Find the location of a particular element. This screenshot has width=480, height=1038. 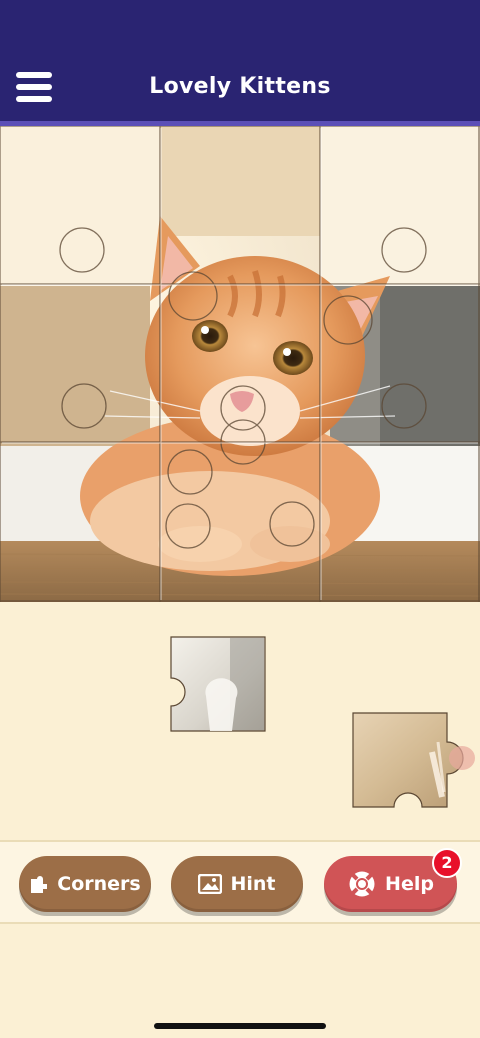

image-icon is located at coordinates (210, 884).